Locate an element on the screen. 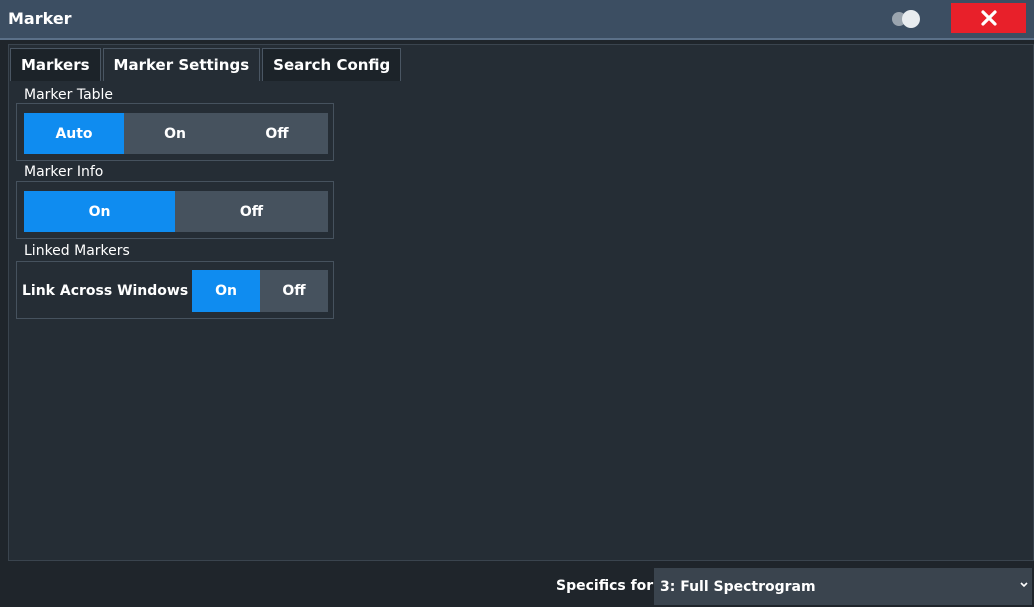  link-off-button: Off is located at coordinates (294, 291).